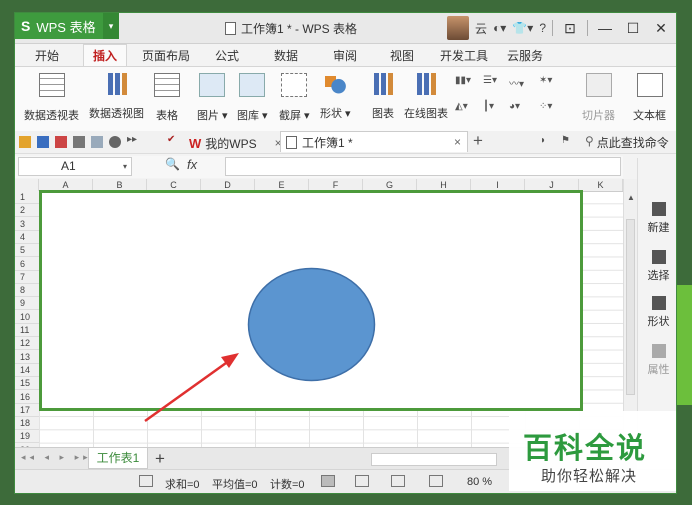  I want to click on gallery-label: 图库 ▾, so click(252, 116).